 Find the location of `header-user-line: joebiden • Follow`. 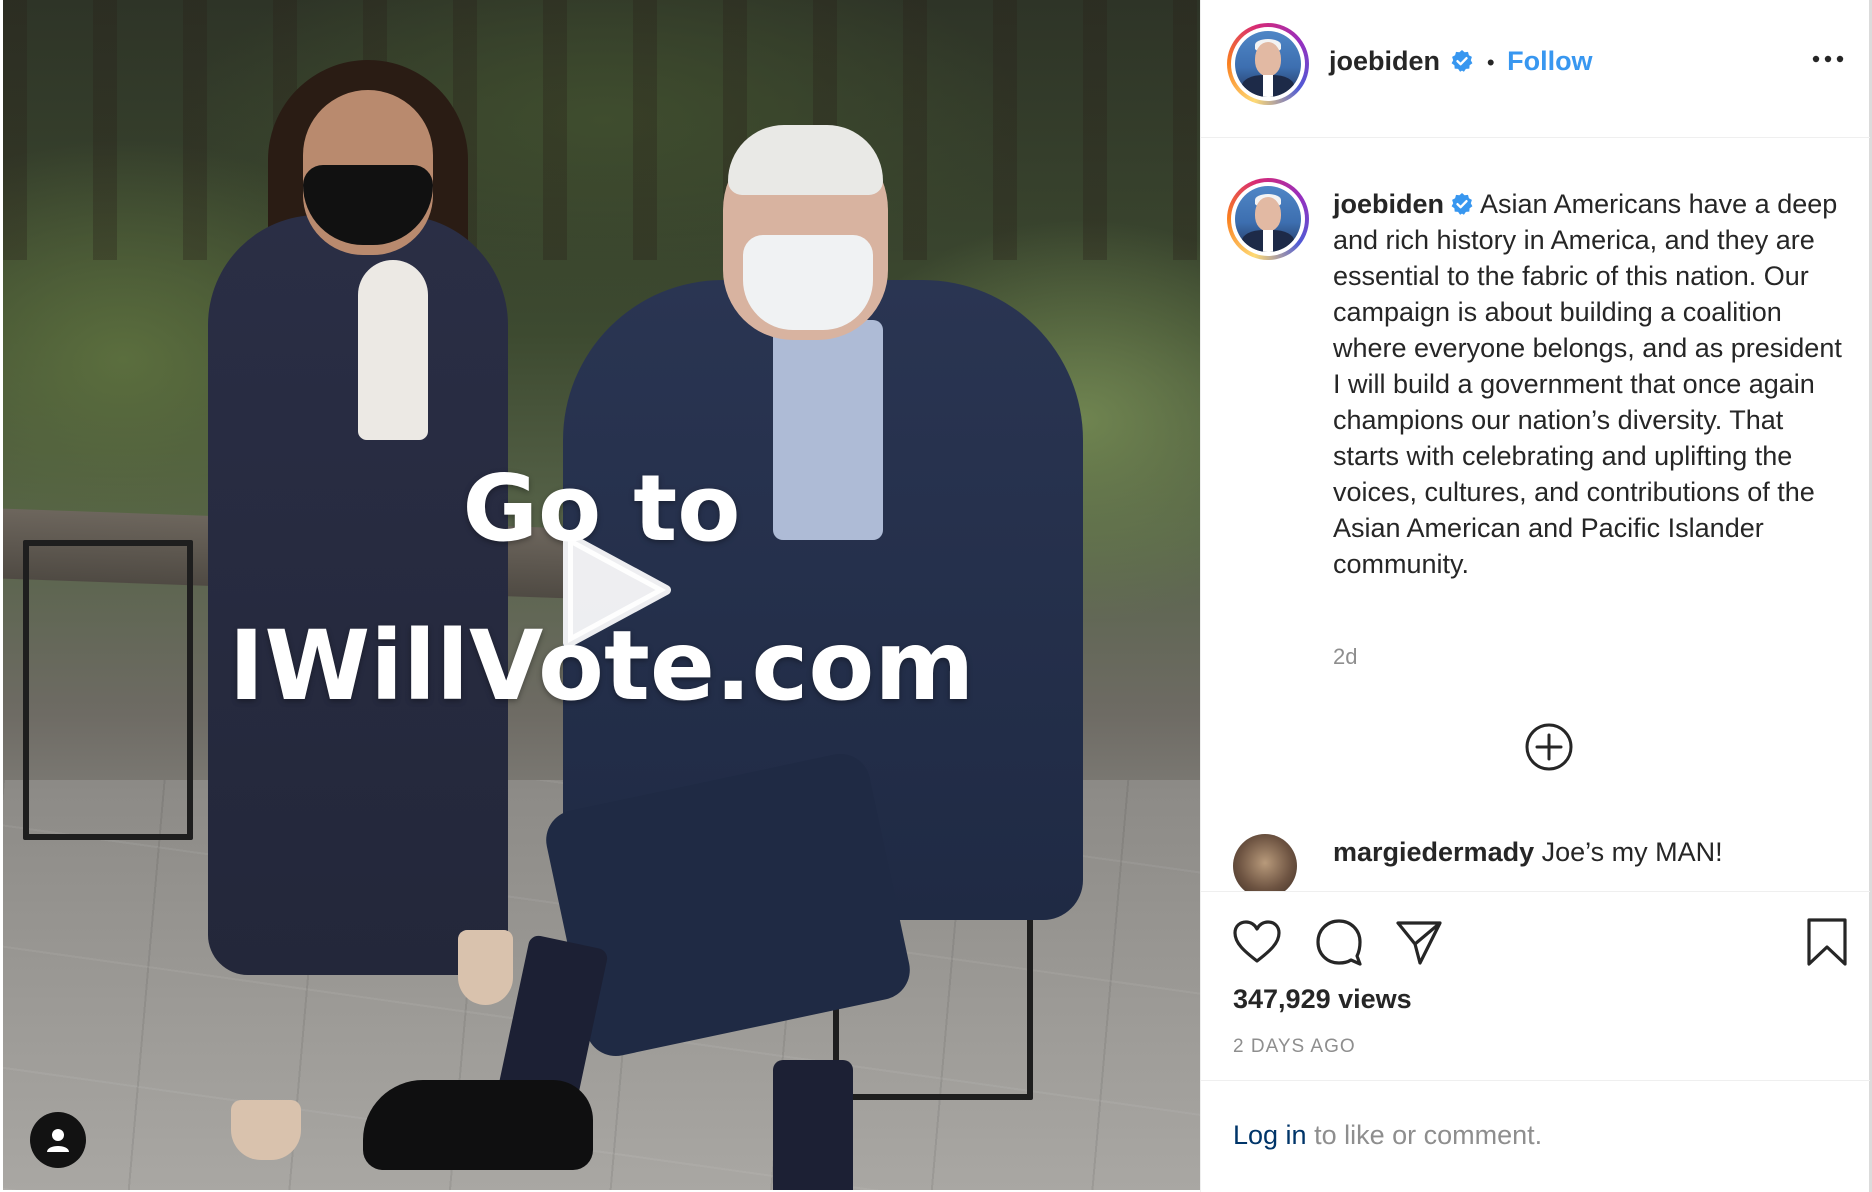

header-user-line: joebiden • Follow is located at coordinates (1461, 61).